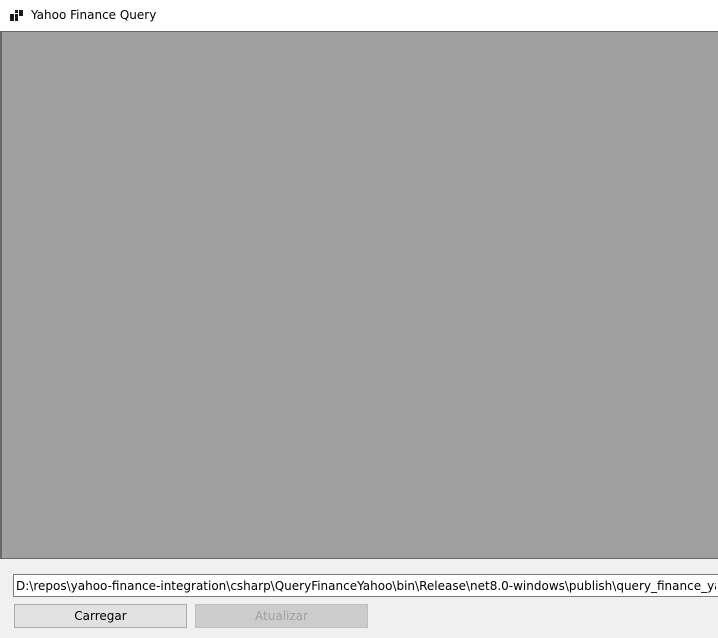 The height and width of the screenshot is (638, 718). I want to click on window-title: Yahoo Finance Query, so click(94, 15).